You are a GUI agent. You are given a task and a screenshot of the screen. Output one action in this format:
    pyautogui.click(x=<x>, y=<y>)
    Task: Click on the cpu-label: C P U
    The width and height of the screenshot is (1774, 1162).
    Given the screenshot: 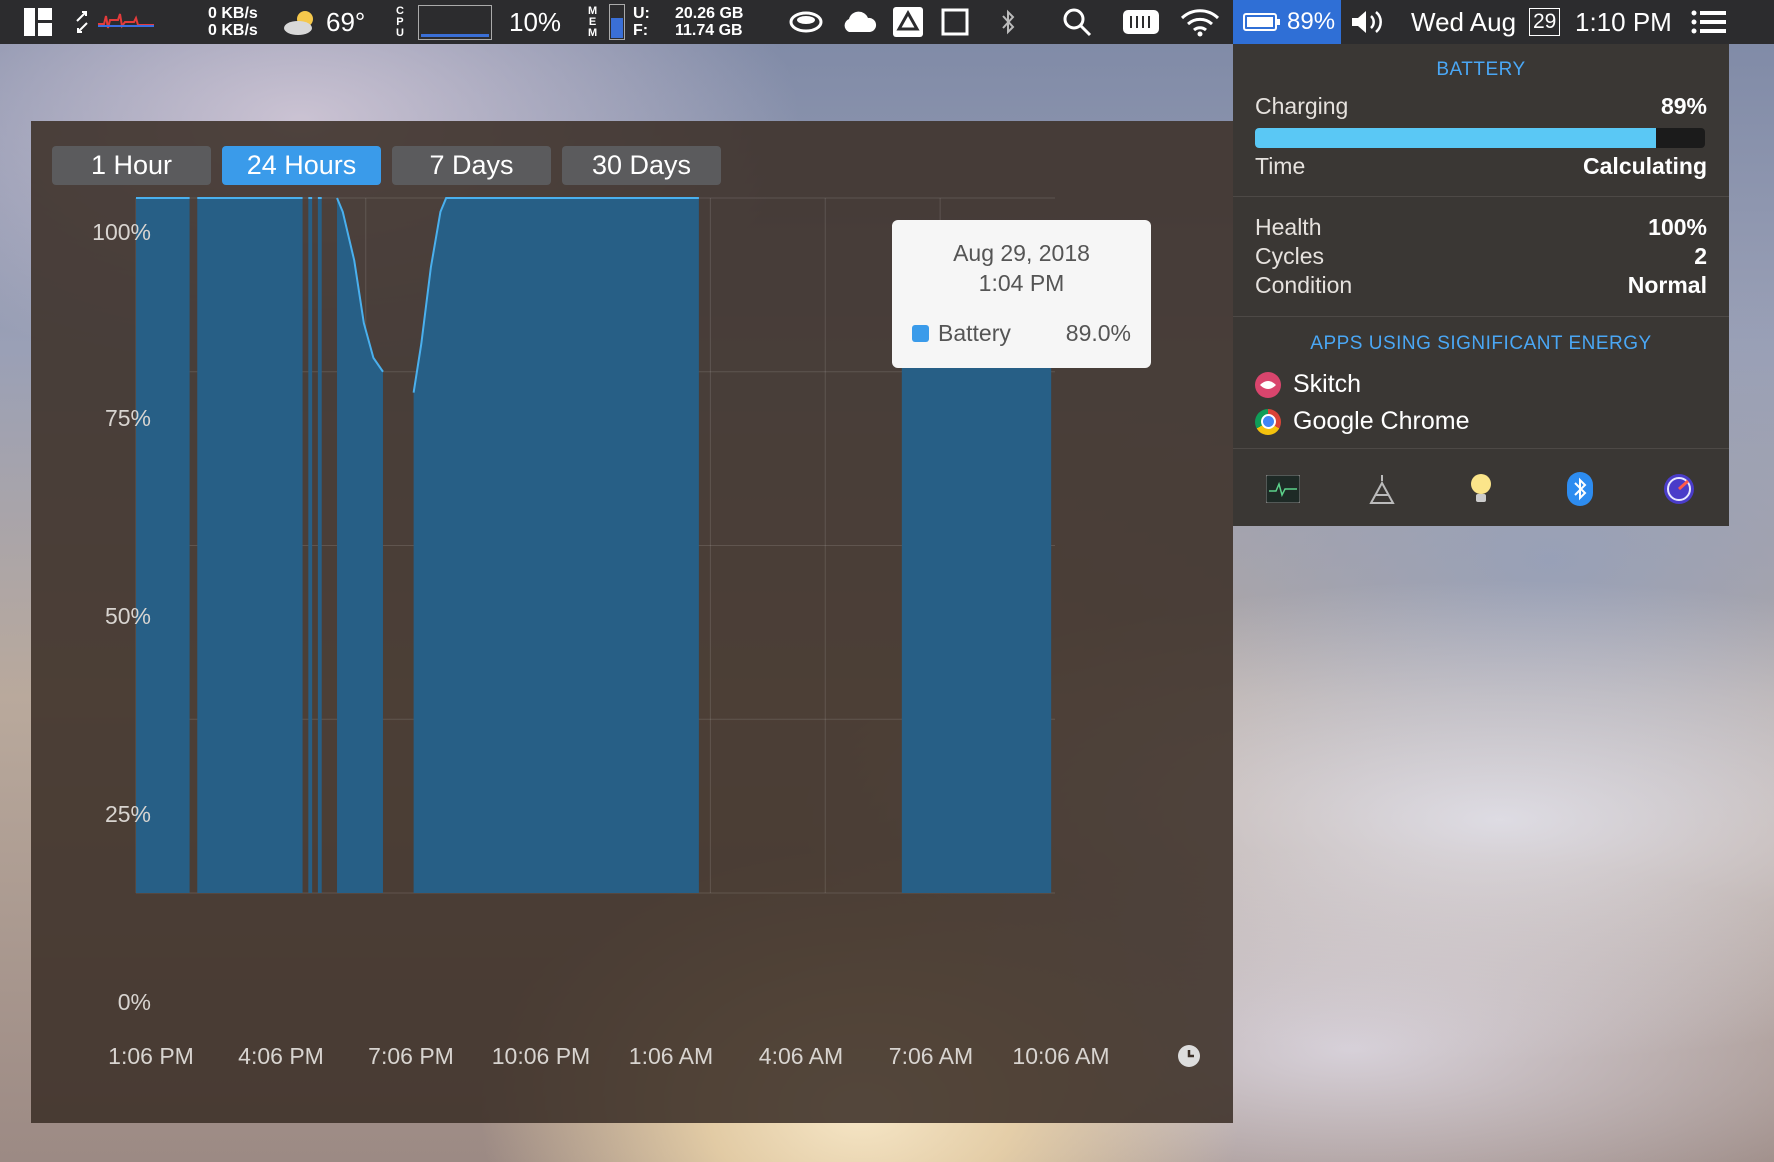 What is the action you would take?
    pyautogui.click(x=400, y=22)
    